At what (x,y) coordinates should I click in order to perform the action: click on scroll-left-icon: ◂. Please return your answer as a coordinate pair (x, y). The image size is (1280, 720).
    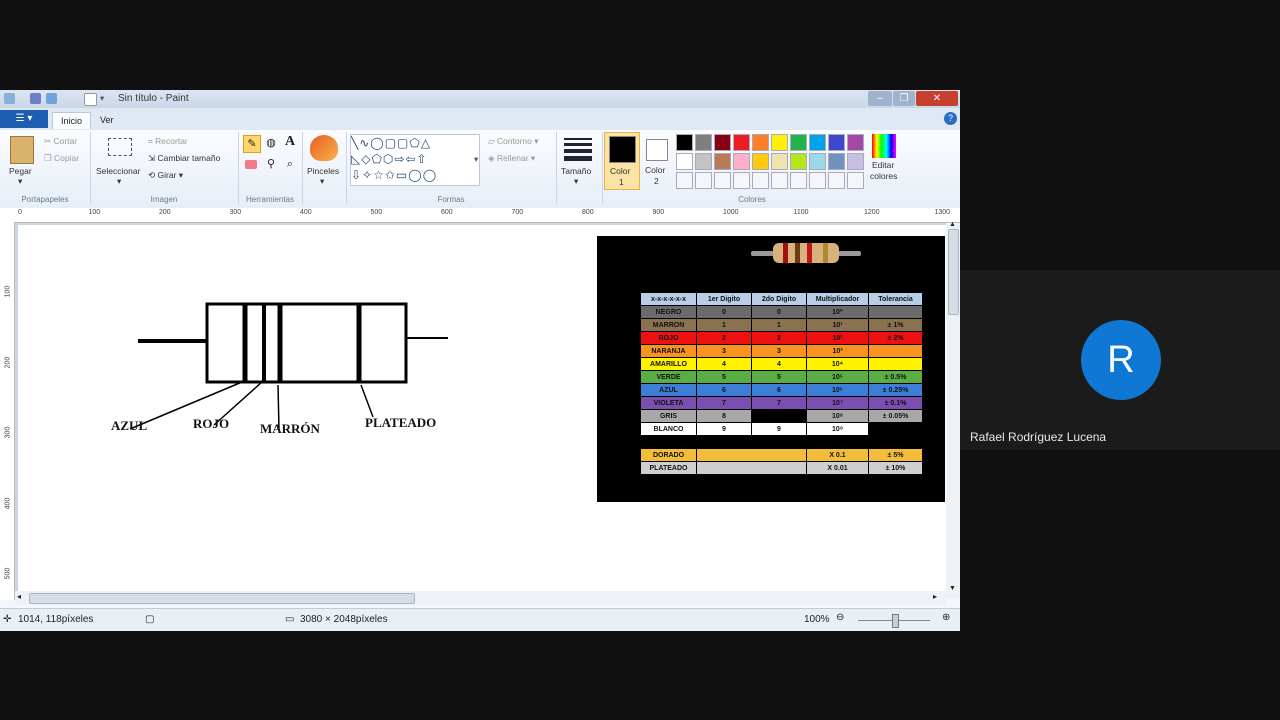
    Looking at the image, I should click on (19, 596).